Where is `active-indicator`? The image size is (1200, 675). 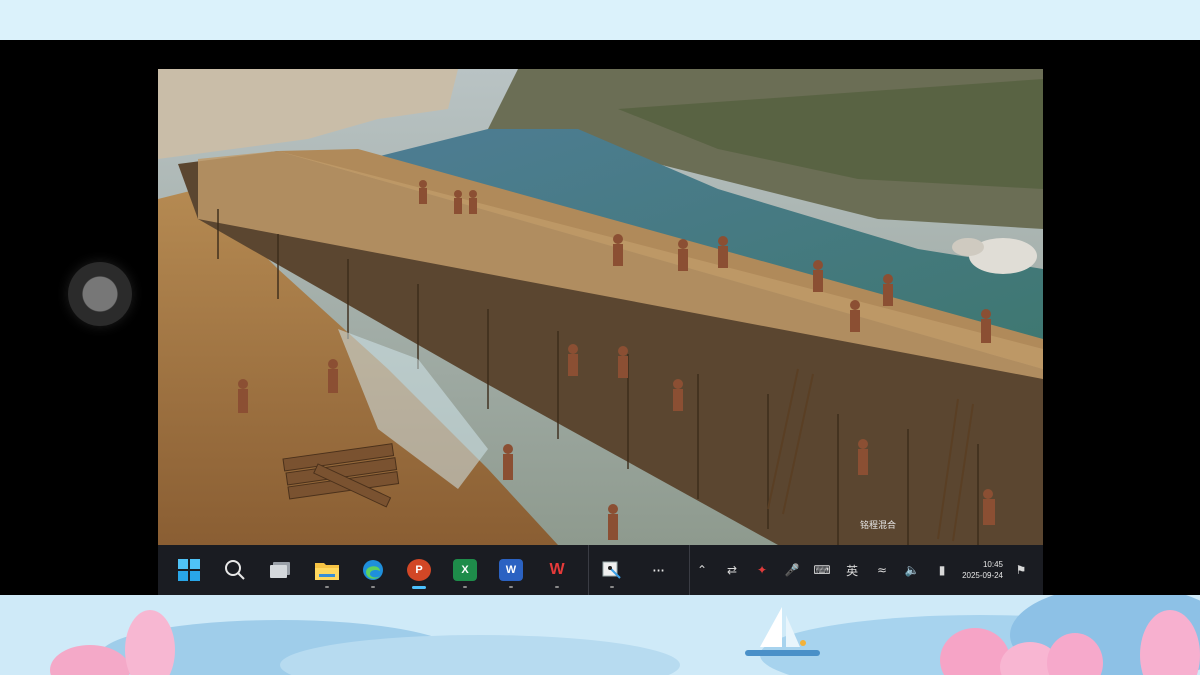
active-indicator is located at coordinates (419, 587).